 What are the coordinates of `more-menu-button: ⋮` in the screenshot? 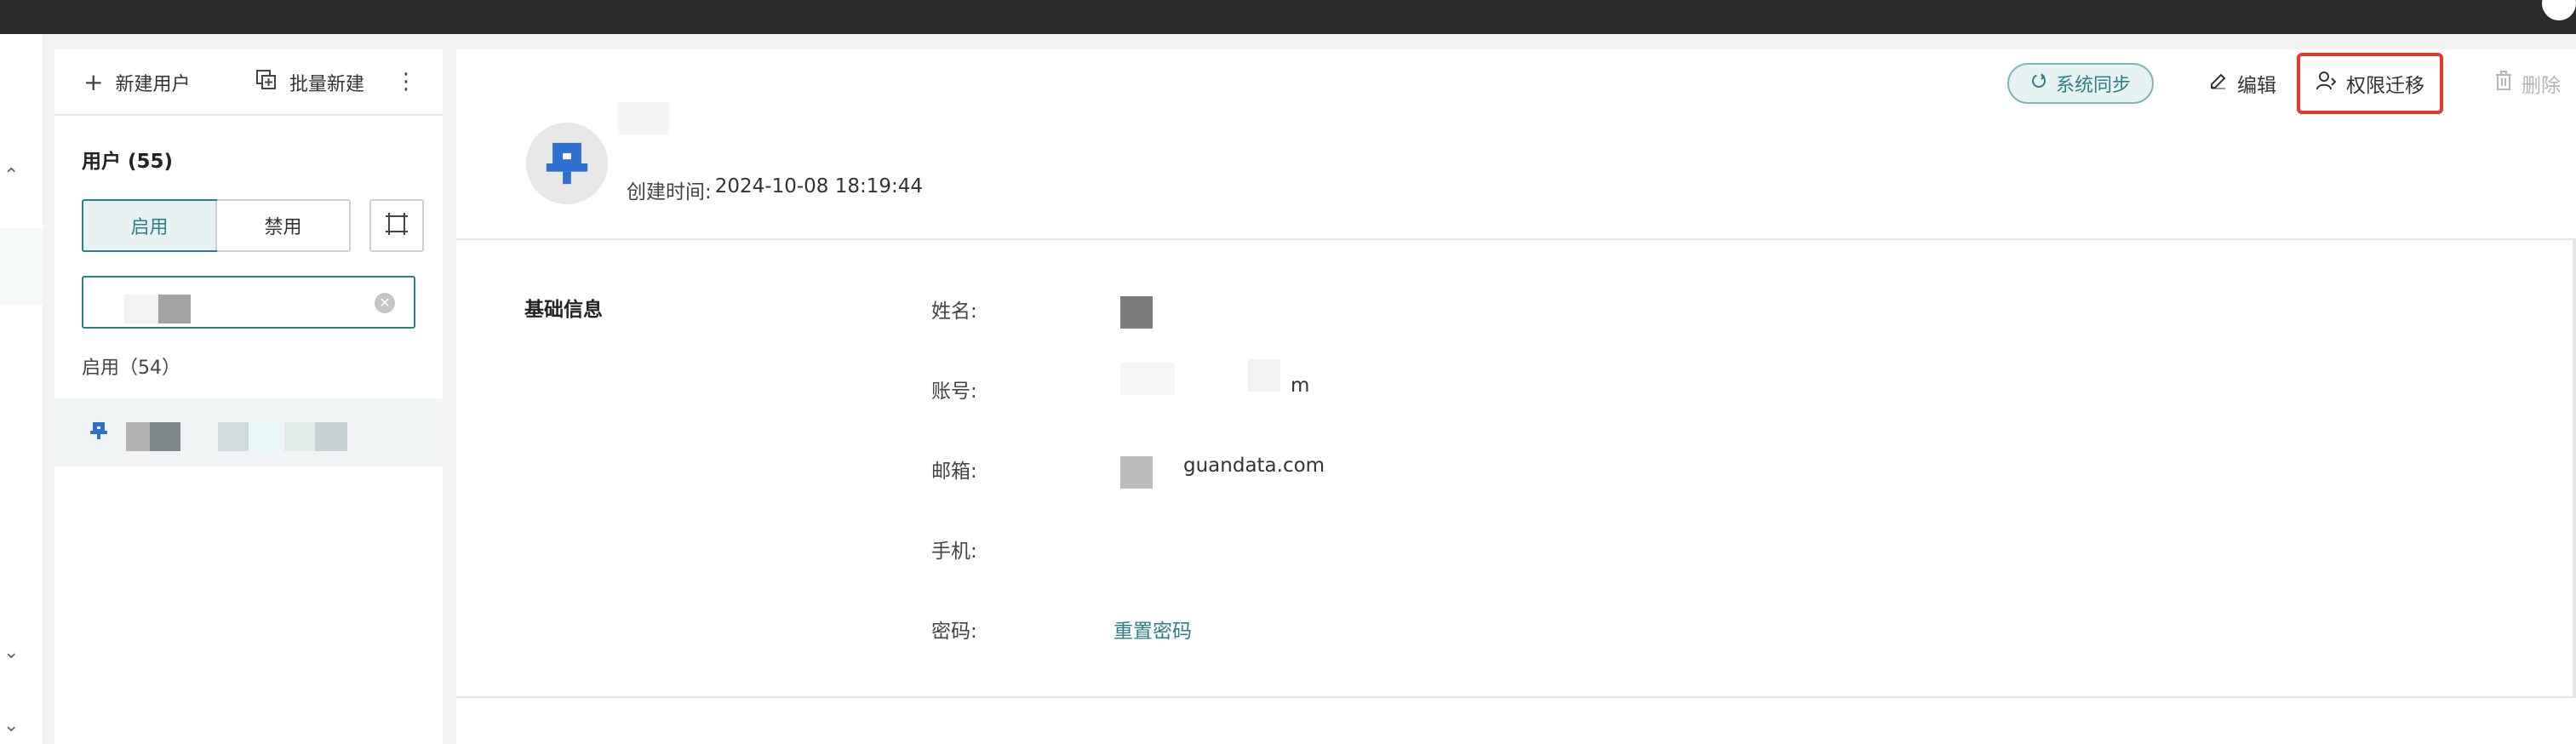 It's located at (406, 82).